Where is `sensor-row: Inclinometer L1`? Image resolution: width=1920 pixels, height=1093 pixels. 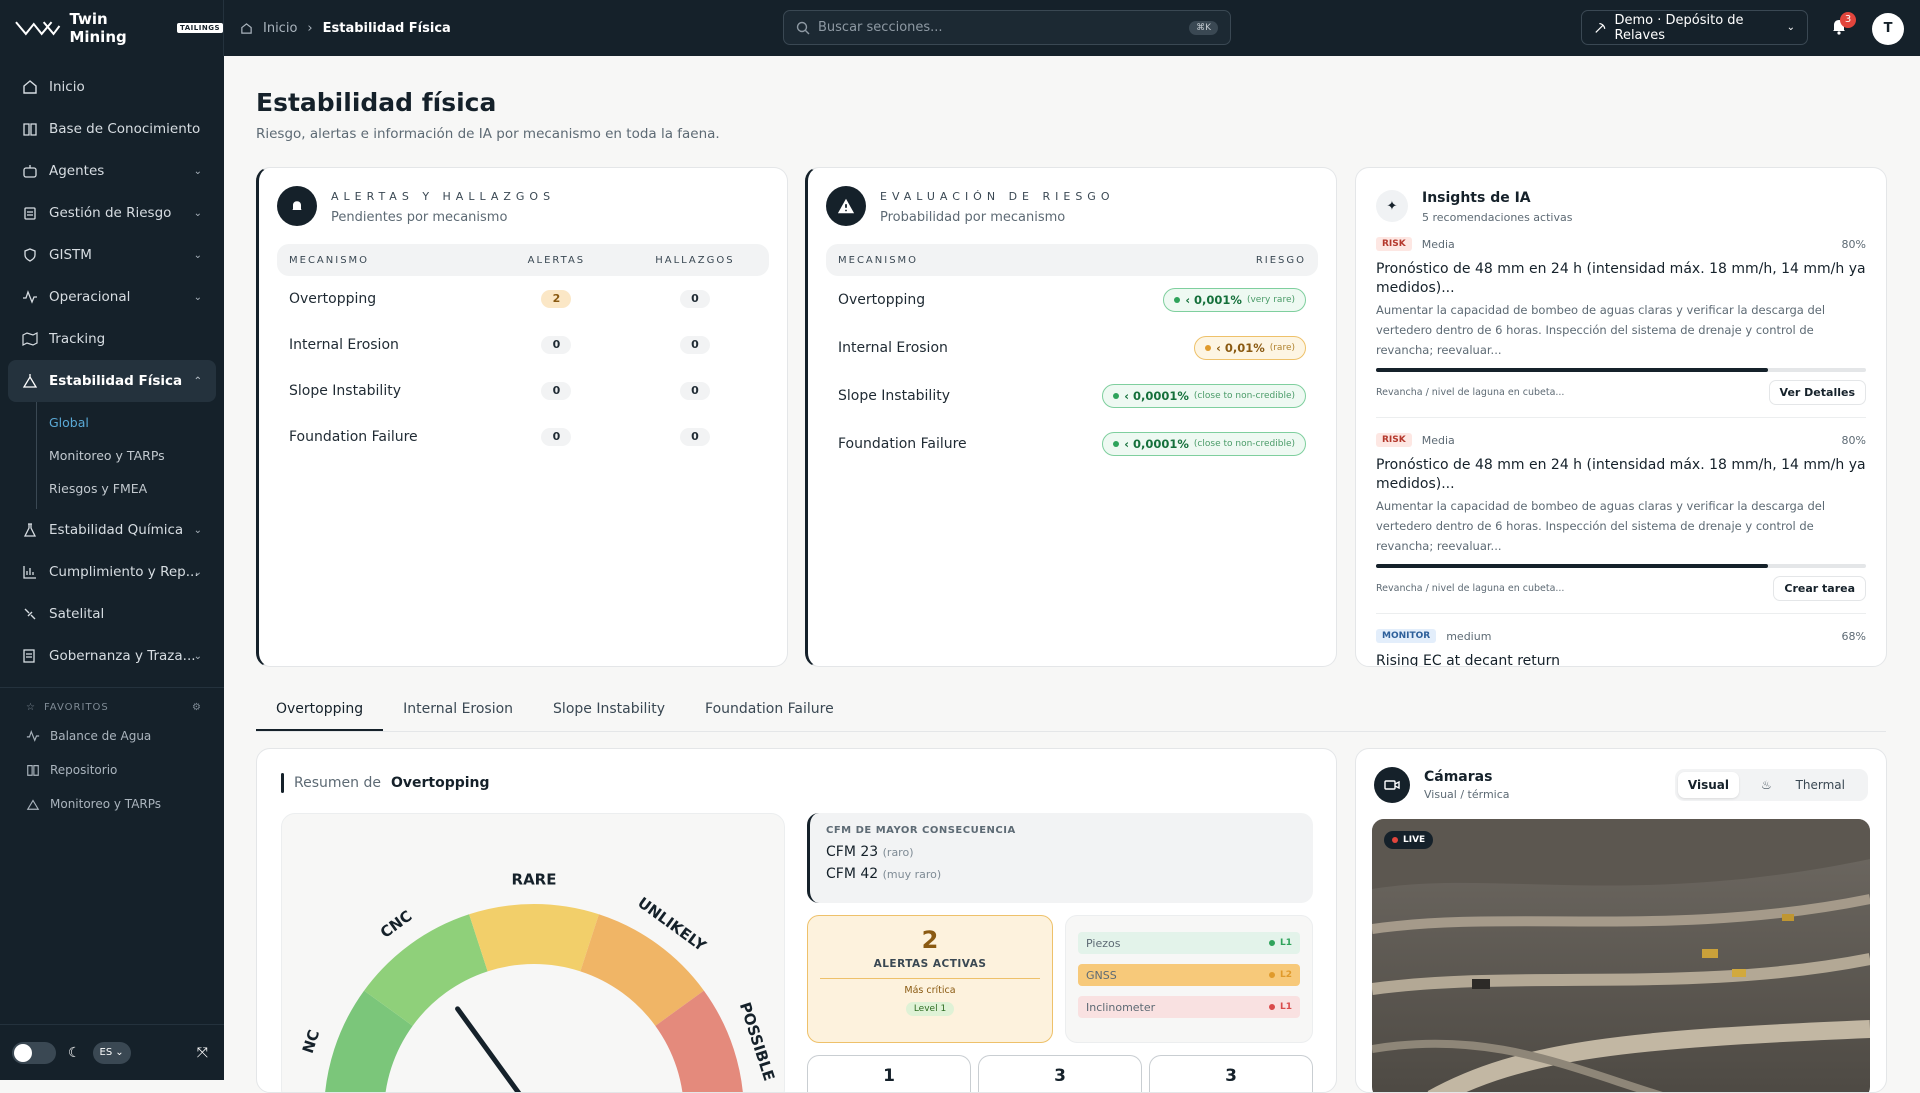 sensor-row: Inclinometer L1 is located at coordinates (1189, 1007).